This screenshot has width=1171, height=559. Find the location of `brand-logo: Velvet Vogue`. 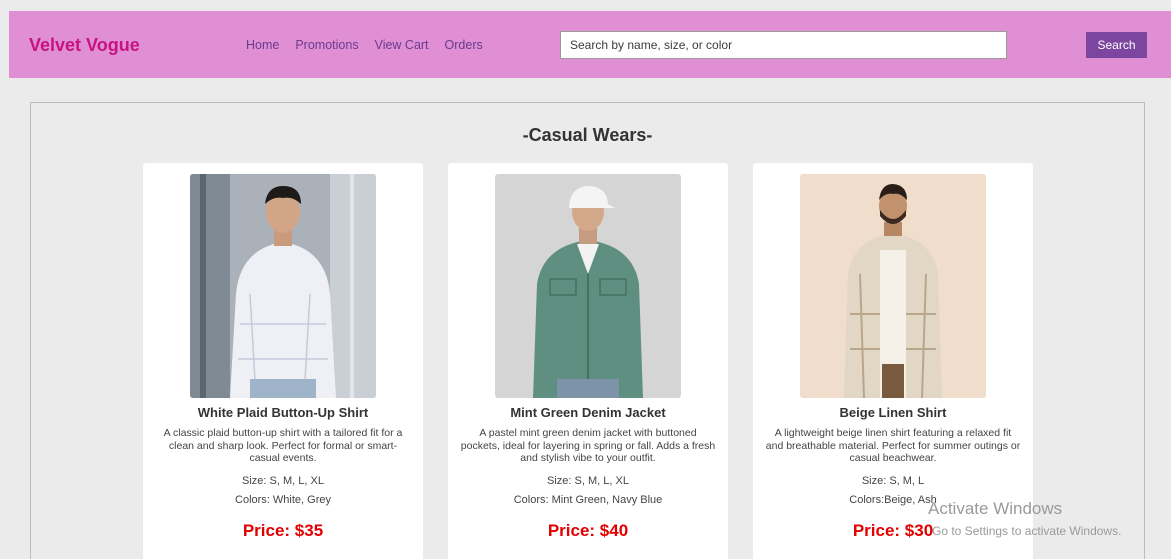

brand-logo: Velvet Vogue is located at coordinates (84, 45).